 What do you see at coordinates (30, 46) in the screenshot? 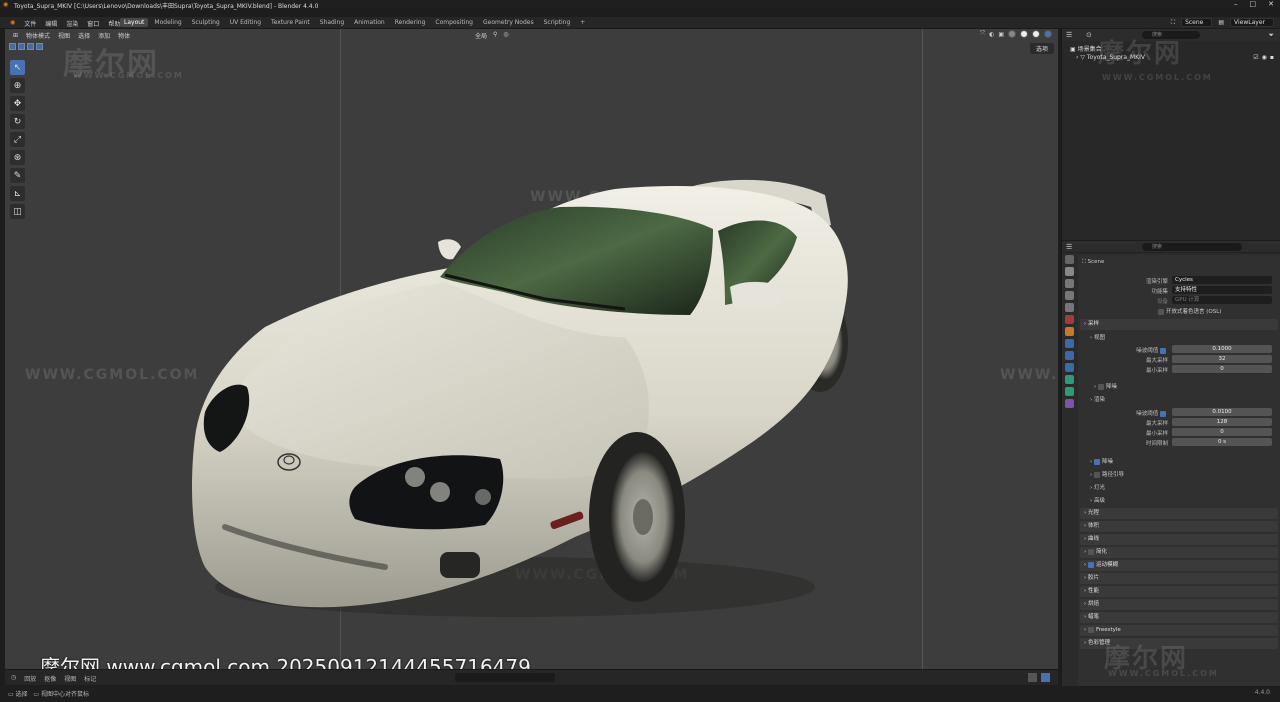
I see `select-mode-subtract-icon` at bounding box center [30, 46].